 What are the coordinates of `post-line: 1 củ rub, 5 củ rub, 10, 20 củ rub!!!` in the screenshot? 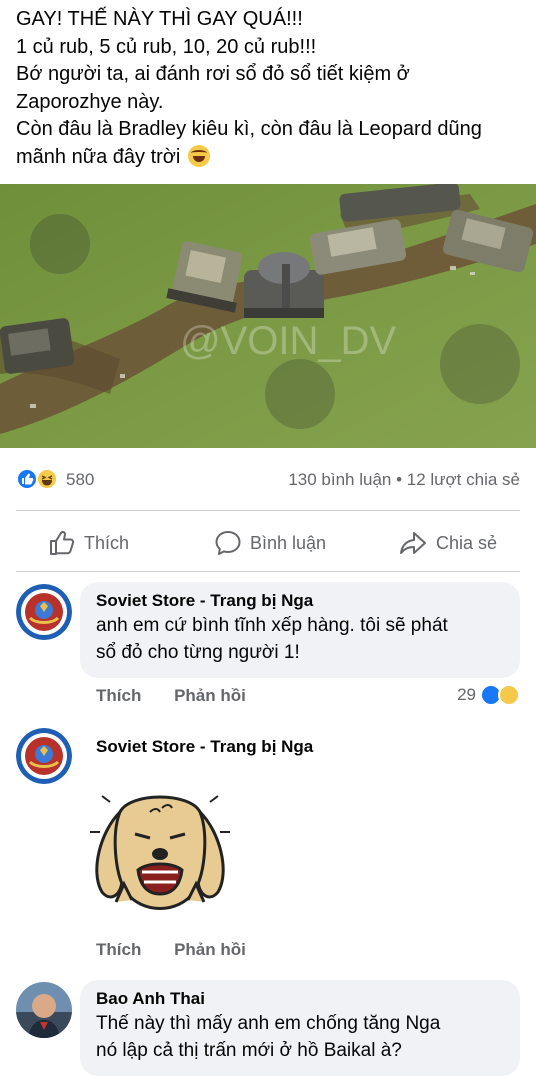 It's located at (166, 46).